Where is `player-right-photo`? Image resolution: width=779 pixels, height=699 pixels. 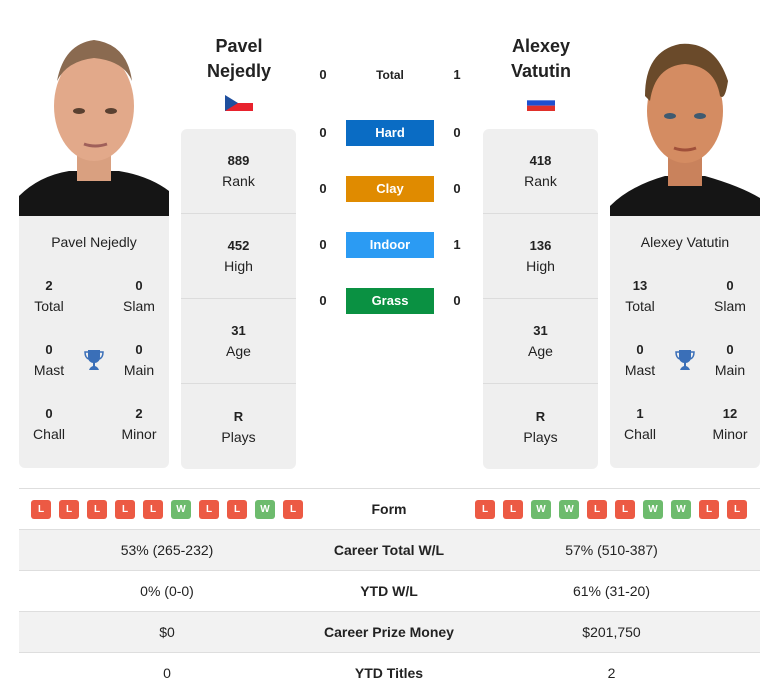
player-right-photo is located at coordinates (685, 121).